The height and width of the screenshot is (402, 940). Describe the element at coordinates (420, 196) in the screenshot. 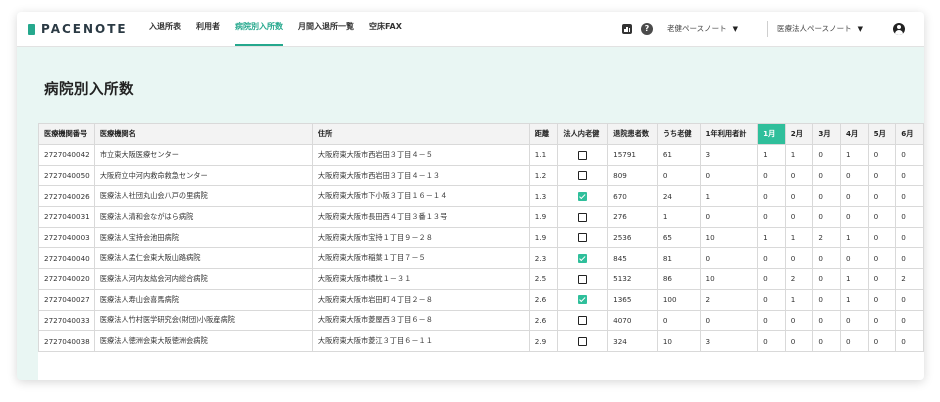

I see `cell-address: 大阪府東大阪市下小阪３丁目１６－１４` at that location.